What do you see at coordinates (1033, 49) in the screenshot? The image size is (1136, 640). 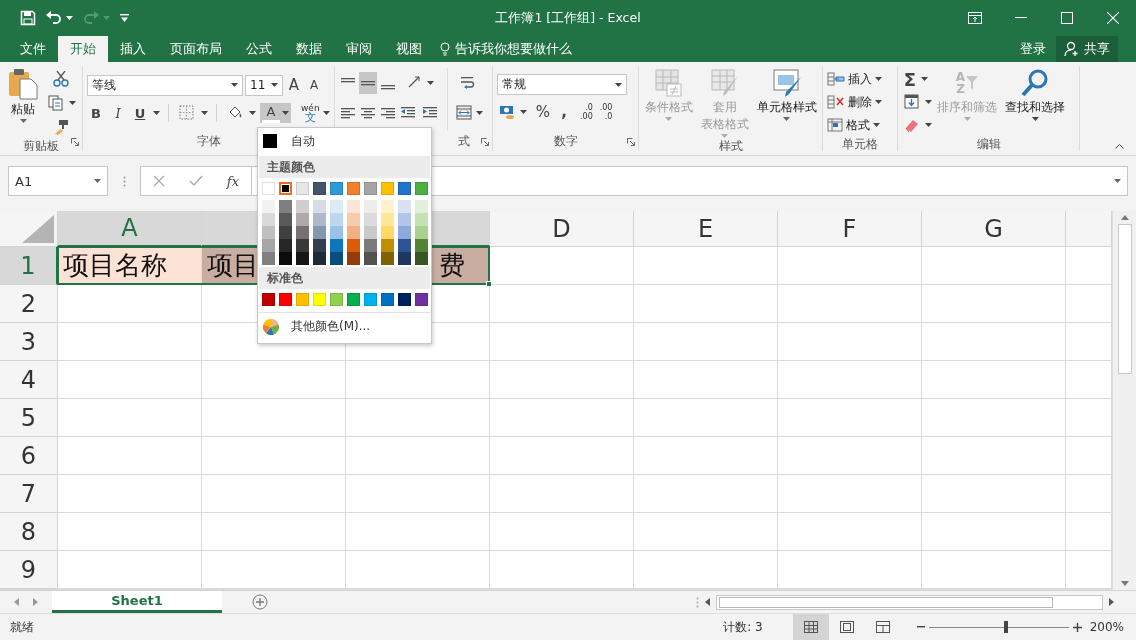 I see `sign-in-link: 登录` at bounding box center [1033, 49].